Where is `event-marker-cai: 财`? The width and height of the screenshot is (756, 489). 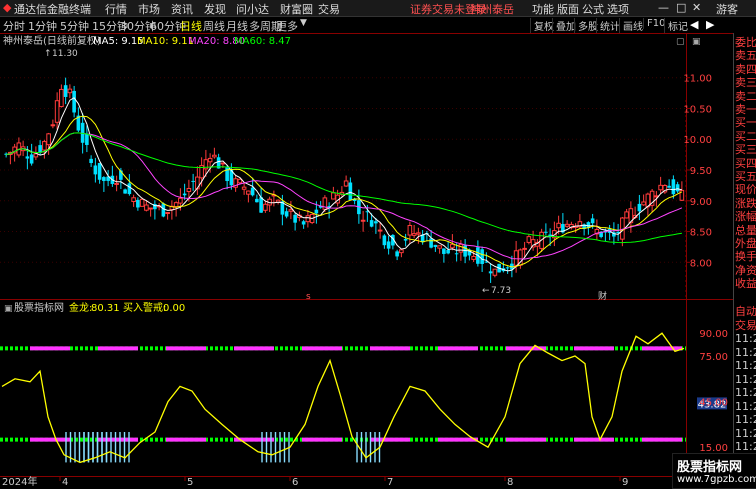
event-marker-cai: 财 is located at coordinates (602, 296).